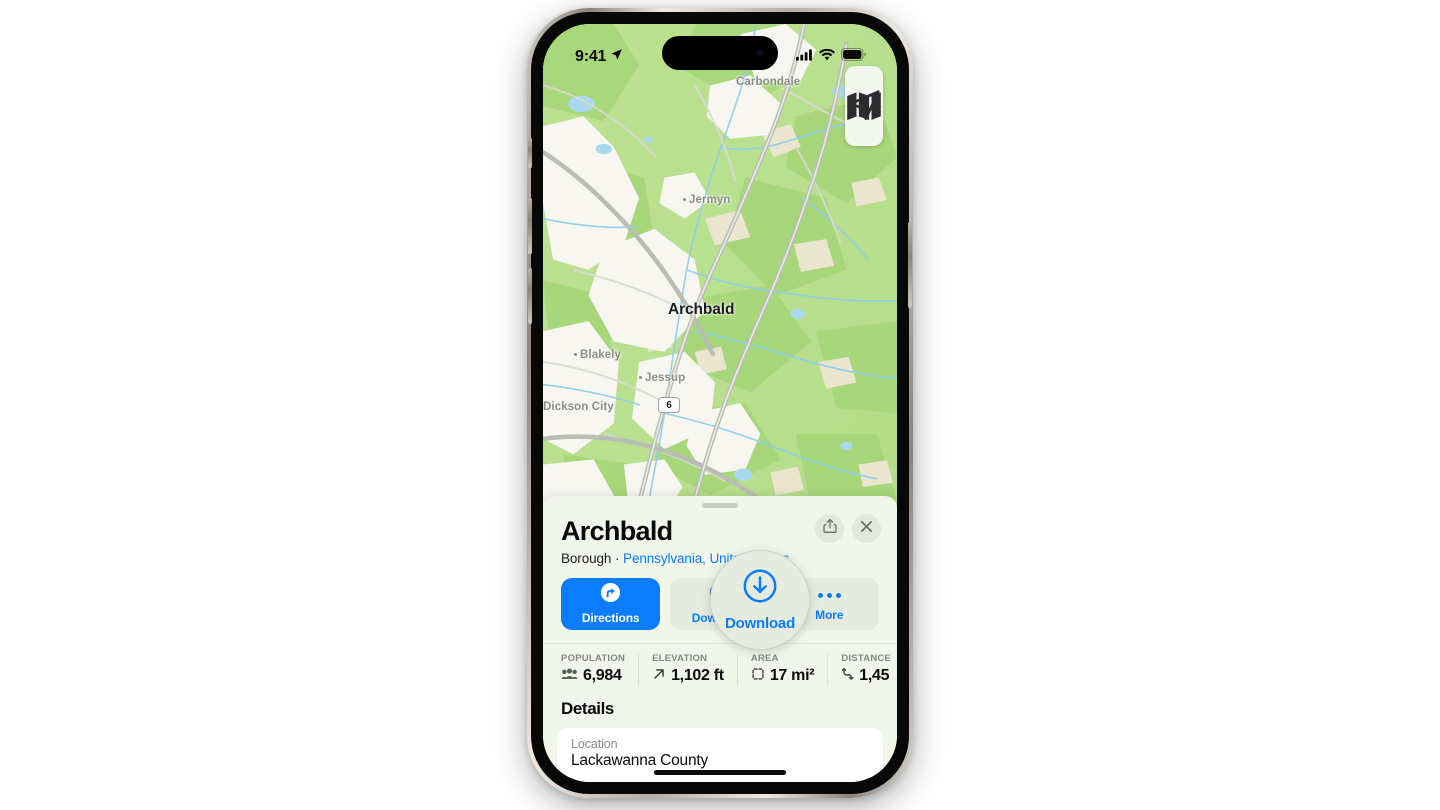 The width and height of the screenshot is (1440, 810). I want to click on stat-value-row: 1,45, so click(866, 676).